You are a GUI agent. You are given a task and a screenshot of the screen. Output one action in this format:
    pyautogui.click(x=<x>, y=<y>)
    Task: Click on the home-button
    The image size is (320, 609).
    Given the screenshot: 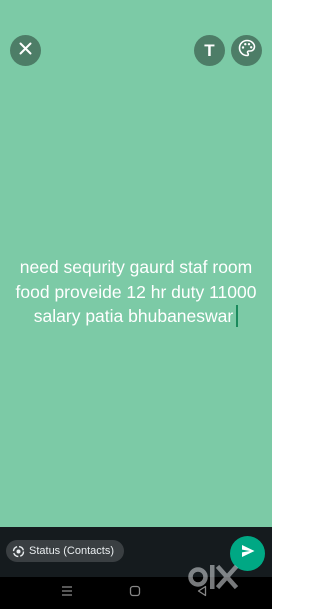 What is the action you would take?
    pyautogui.click(x=135, y=593)
    